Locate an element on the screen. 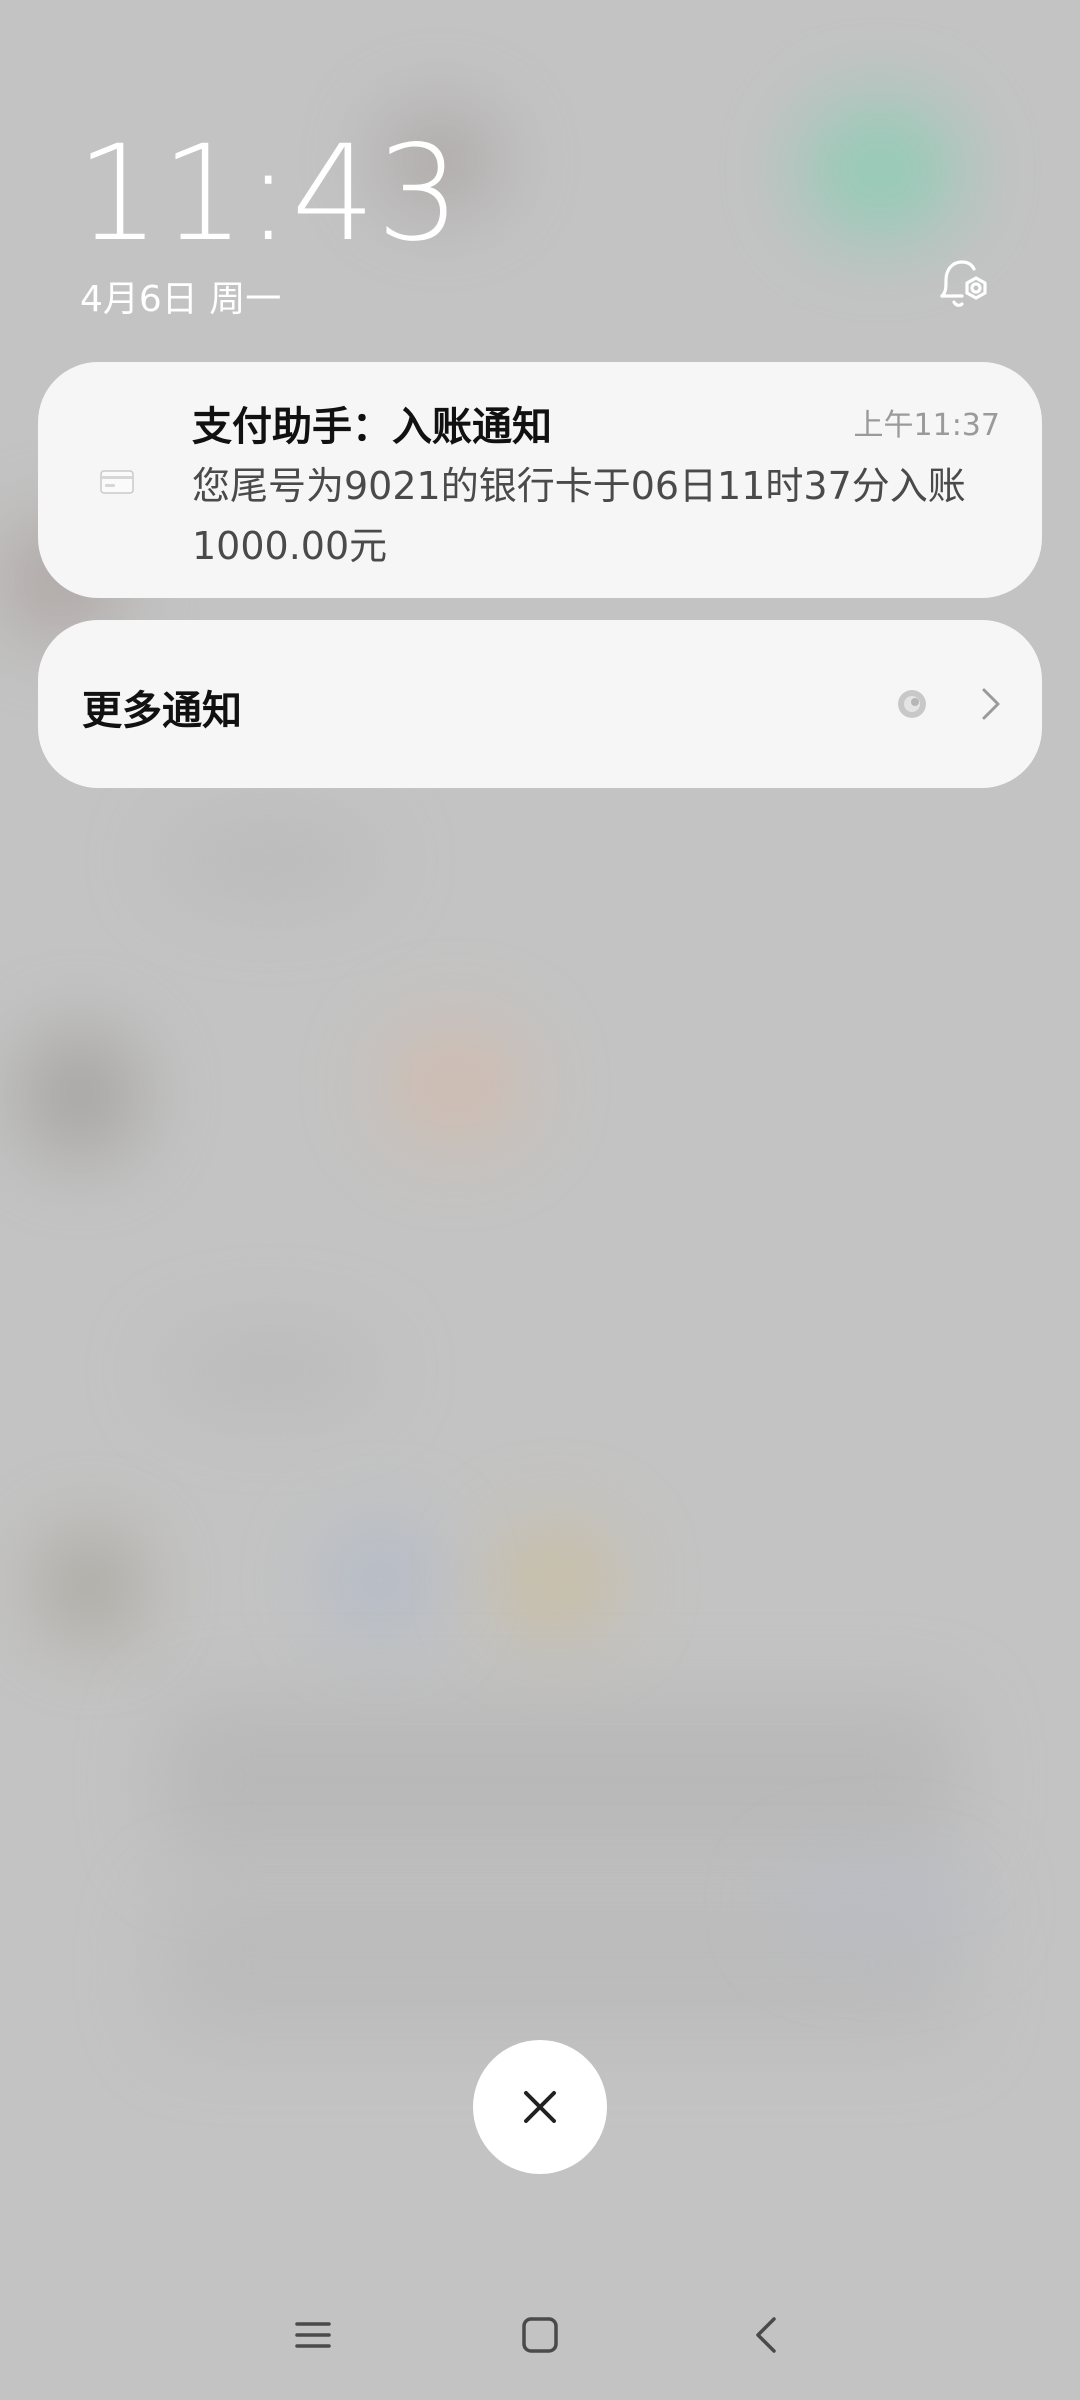 This screenshot has width=1080, height=2400. navigation-bar is located at coordinates (540, 2335).